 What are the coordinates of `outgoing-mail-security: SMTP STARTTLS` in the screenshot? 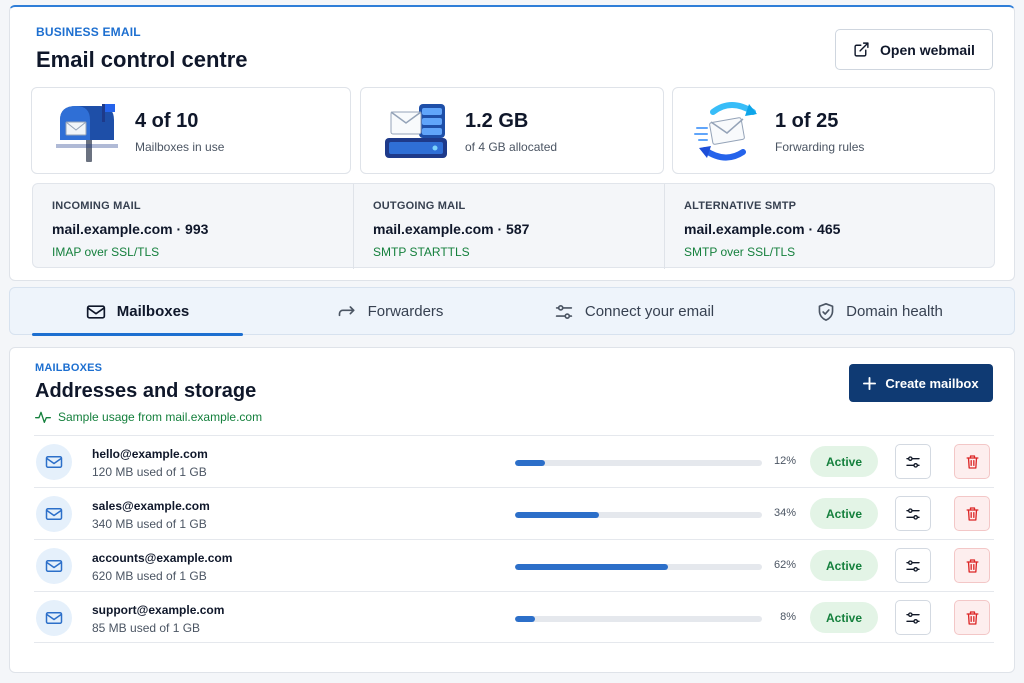 It's located at (421, 252).